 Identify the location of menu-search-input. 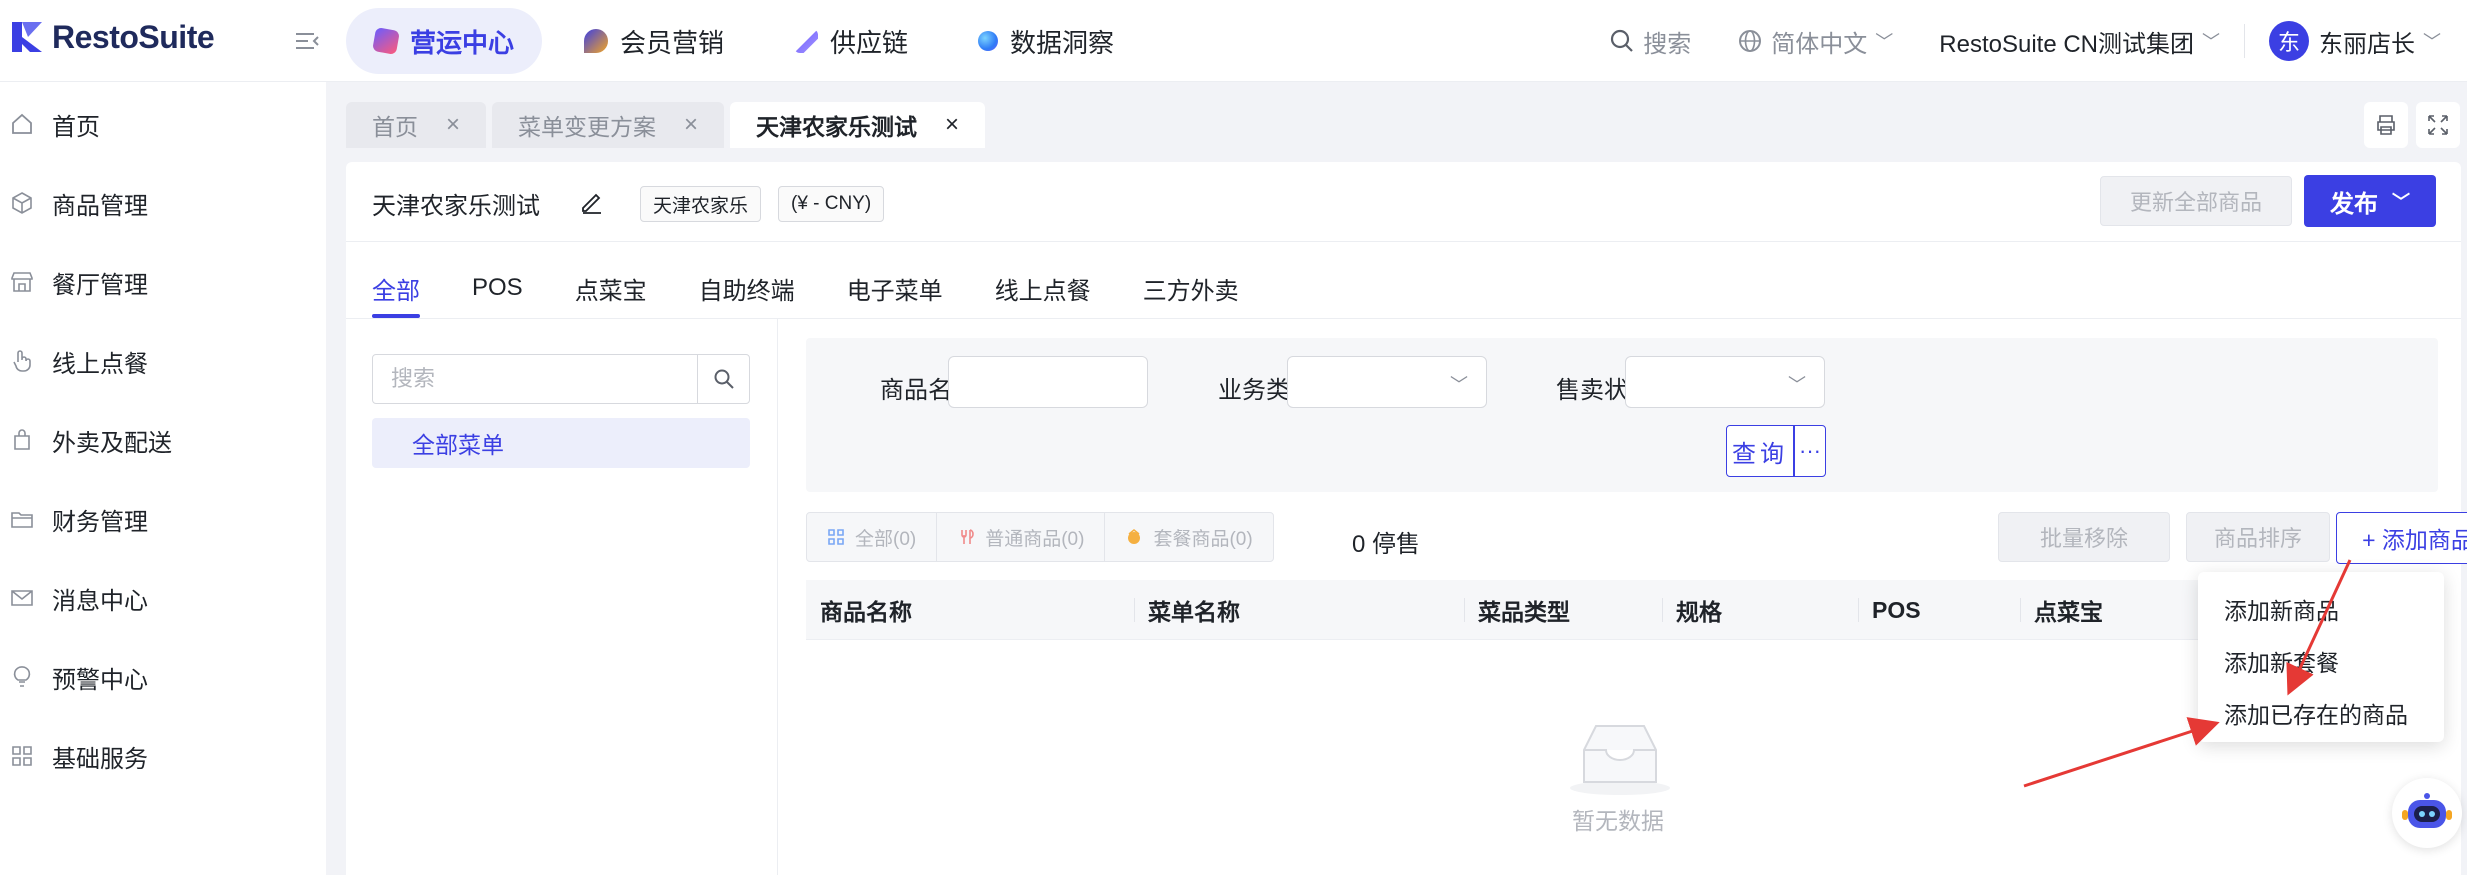
(535, 379).